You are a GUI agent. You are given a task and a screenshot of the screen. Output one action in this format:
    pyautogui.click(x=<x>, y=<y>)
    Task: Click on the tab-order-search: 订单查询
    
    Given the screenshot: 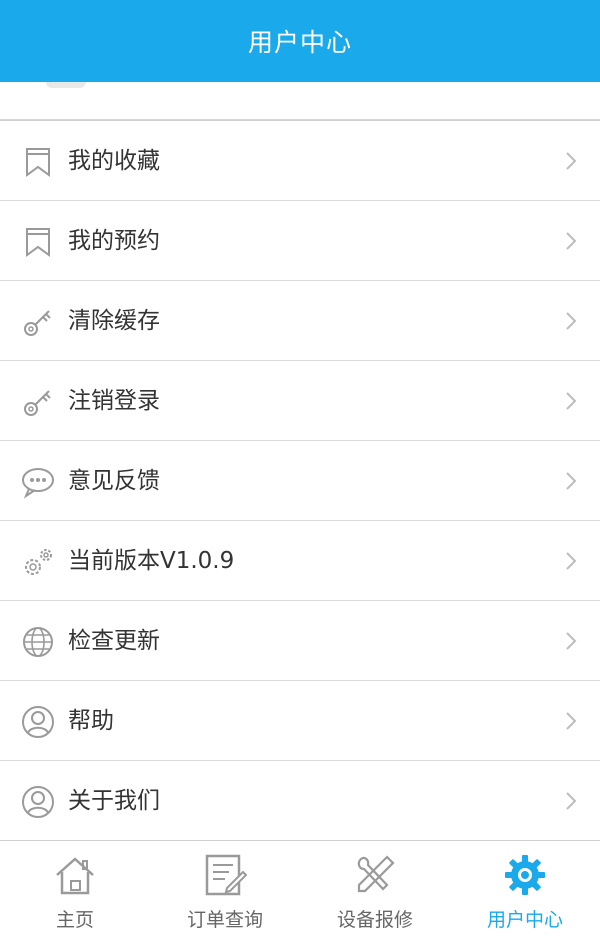 What is the action you would take?
    pyautogui.click(x=225, y=892)
    